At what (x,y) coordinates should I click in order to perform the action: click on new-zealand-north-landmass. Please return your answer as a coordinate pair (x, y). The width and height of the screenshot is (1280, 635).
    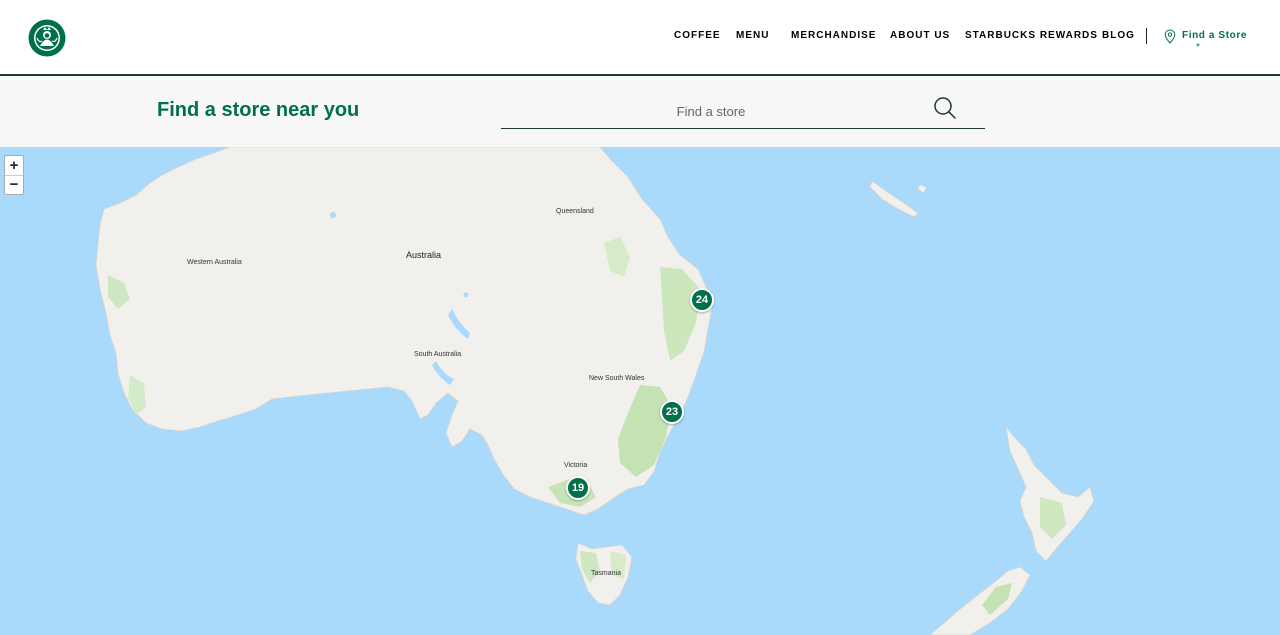
    Looking at the image, I should click on (1050, 493).